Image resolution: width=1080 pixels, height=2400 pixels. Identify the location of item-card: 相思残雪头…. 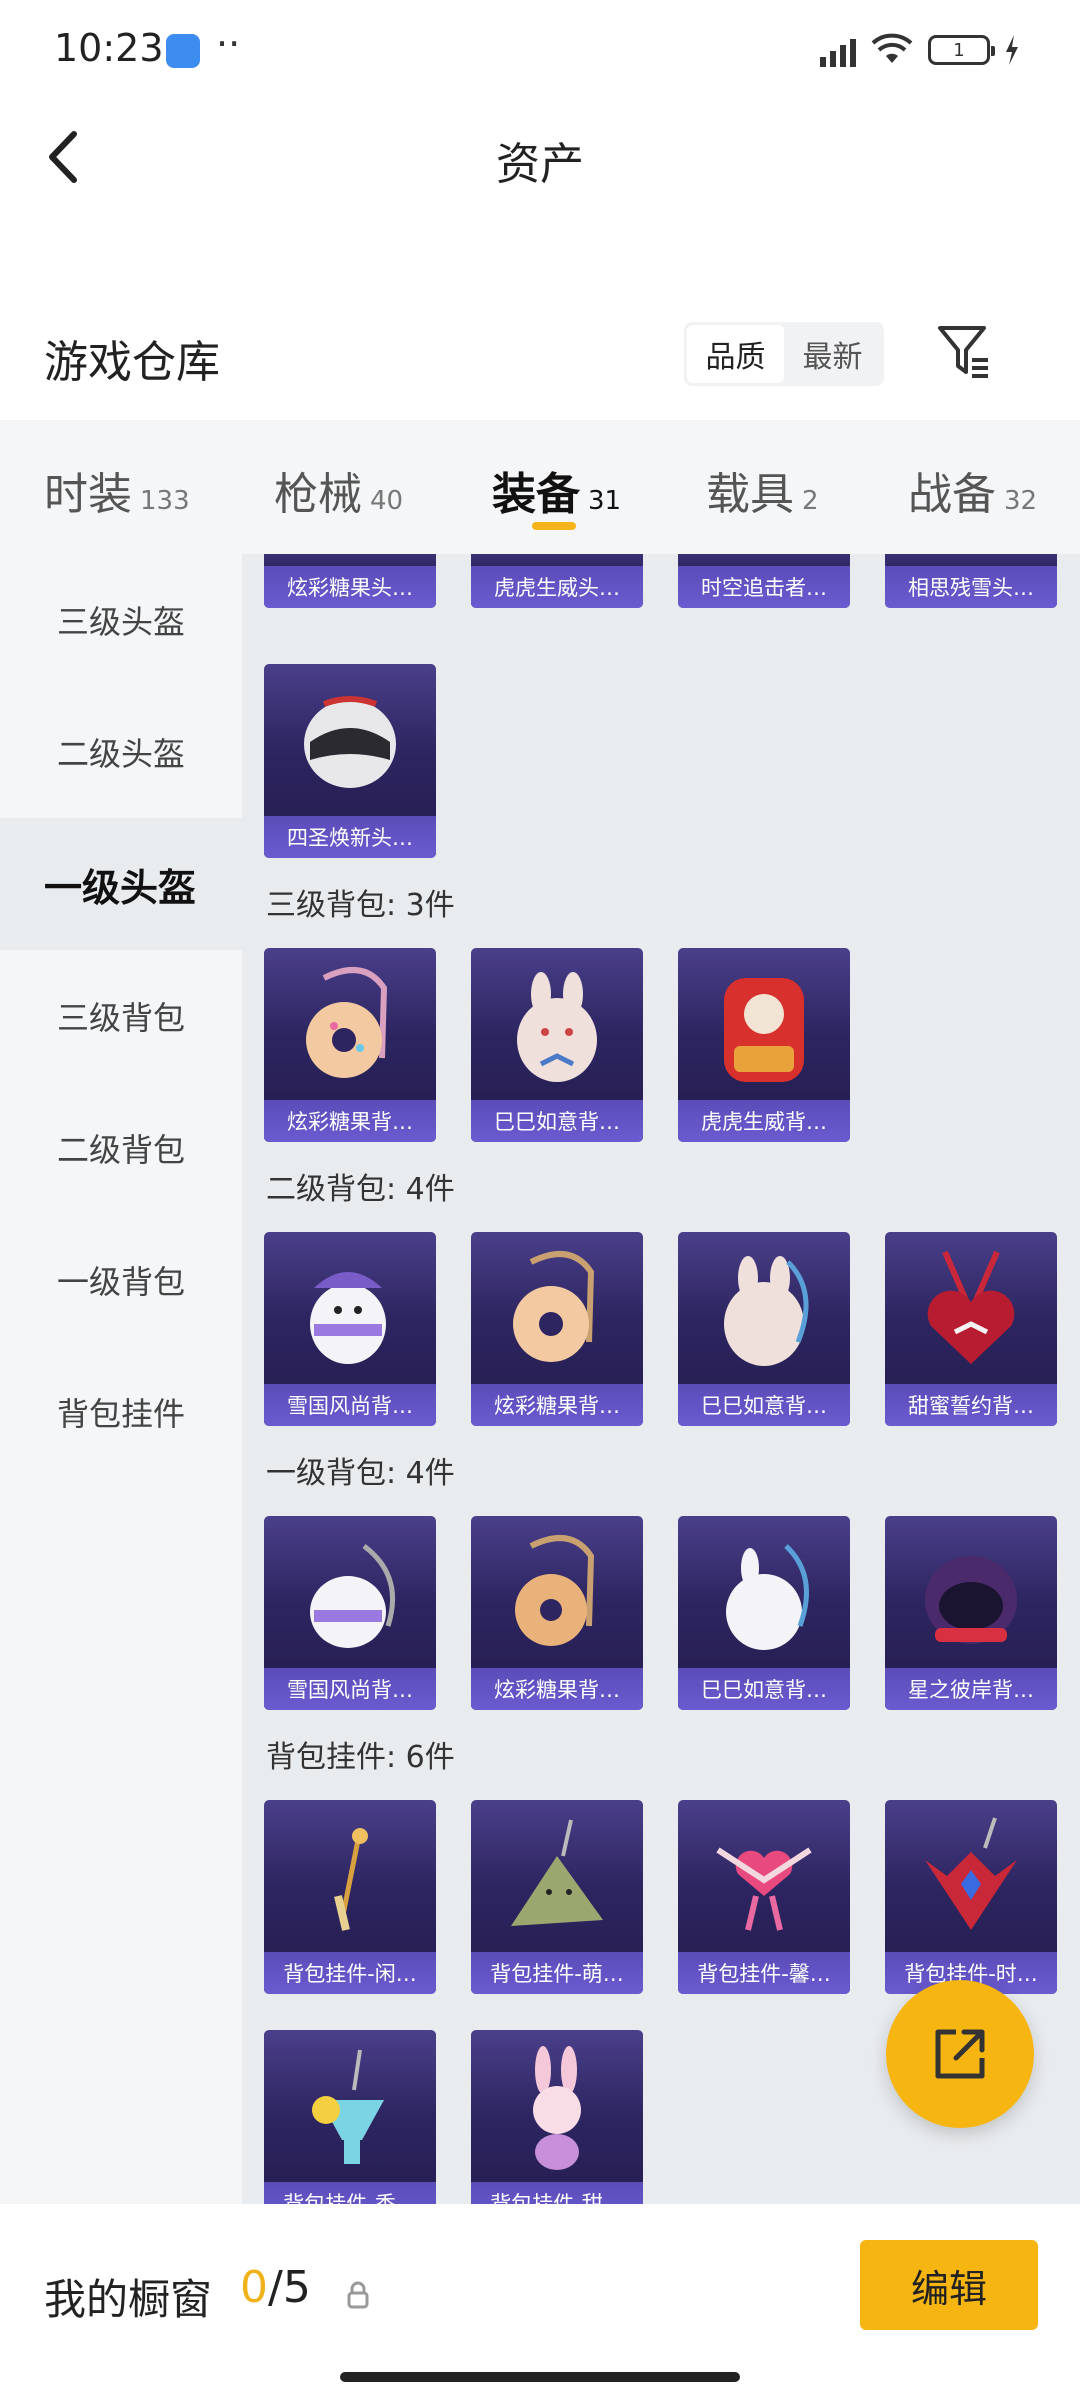
(971, 581).